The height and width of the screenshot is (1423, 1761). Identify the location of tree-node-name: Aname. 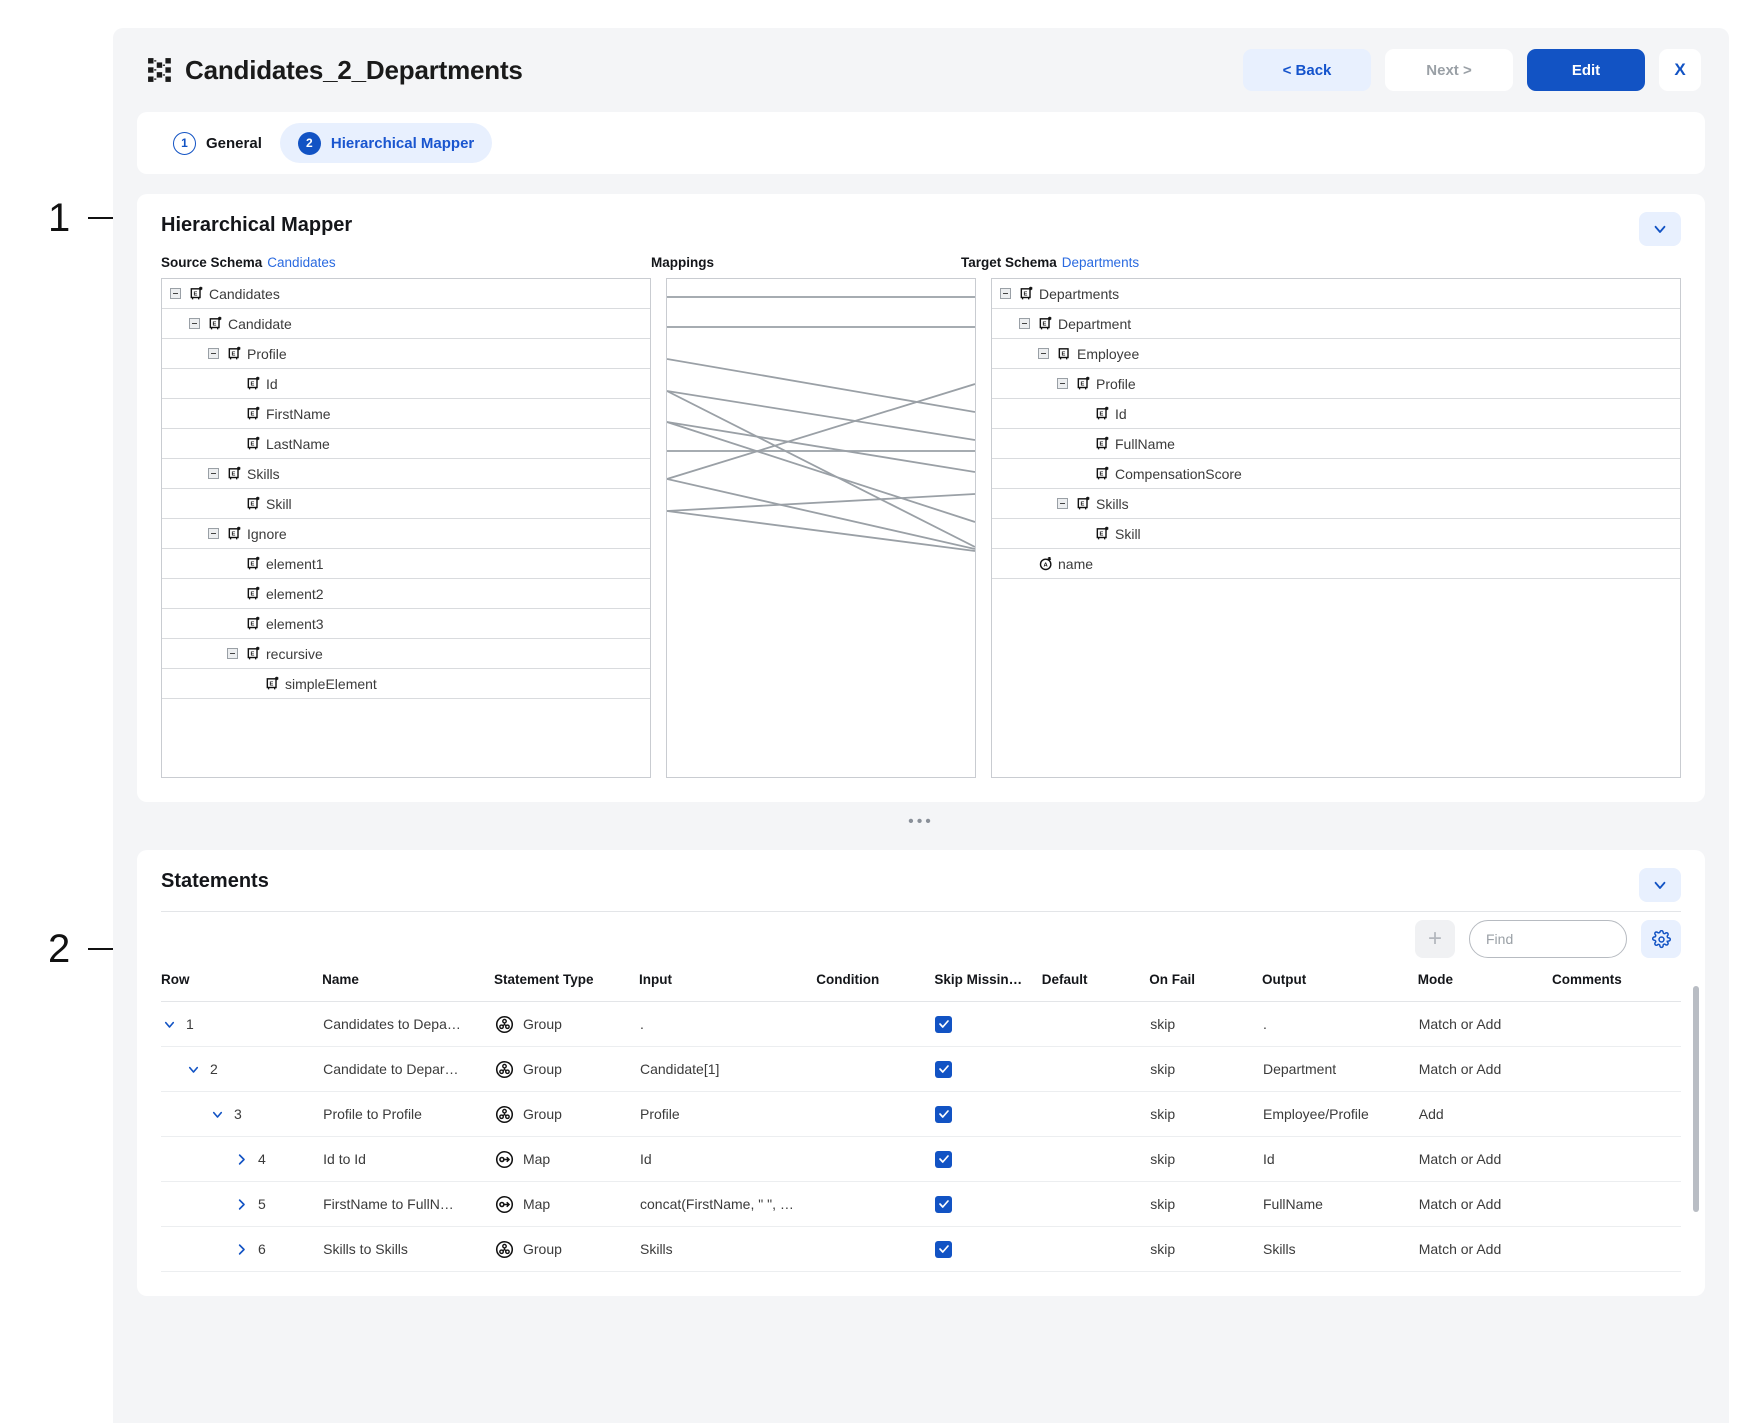
(1336, 564).